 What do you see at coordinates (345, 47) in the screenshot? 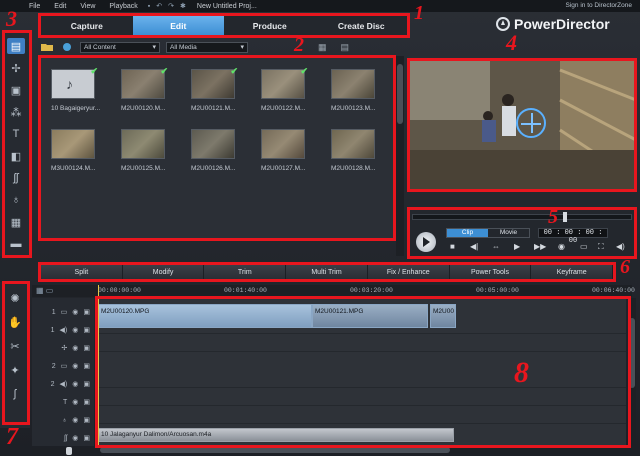
I see `library-menu-icon: ▤` at bounding box center [345, 47].